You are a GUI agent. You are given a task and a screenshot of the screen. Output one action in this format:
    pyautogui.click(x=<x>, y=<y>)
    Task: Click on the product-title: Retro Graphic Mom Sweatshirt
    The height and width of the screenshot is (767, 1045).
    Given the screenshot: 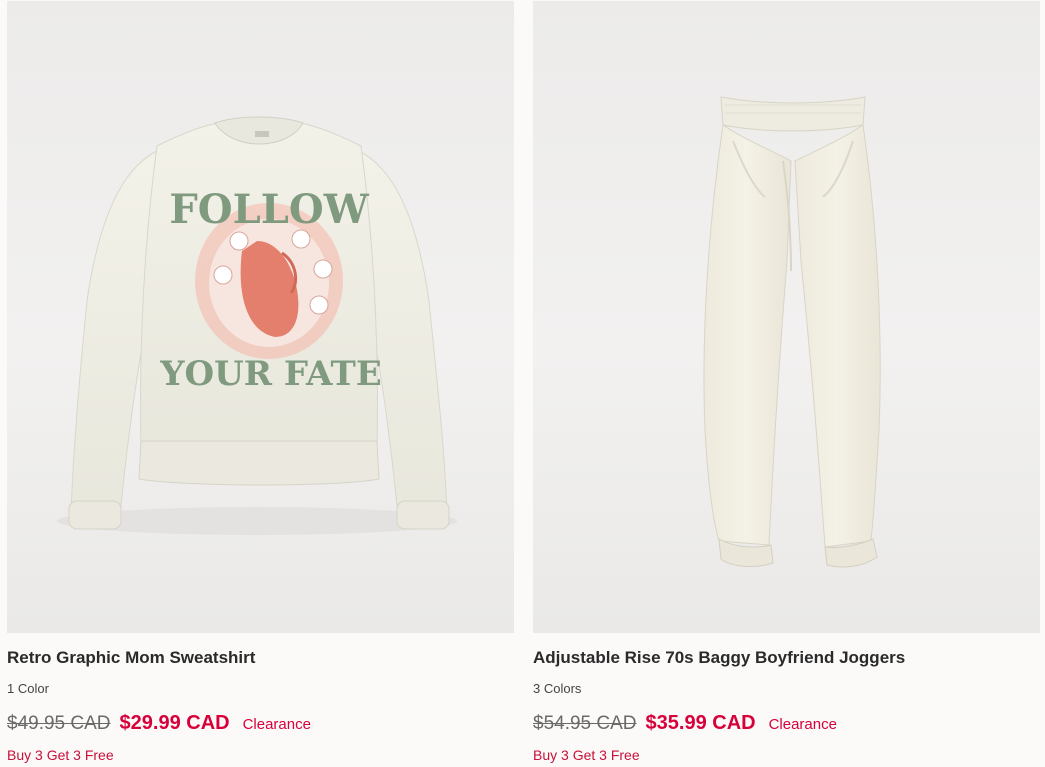 What is the action you would take?
    pyautogui.click(x=131, y=658)
    